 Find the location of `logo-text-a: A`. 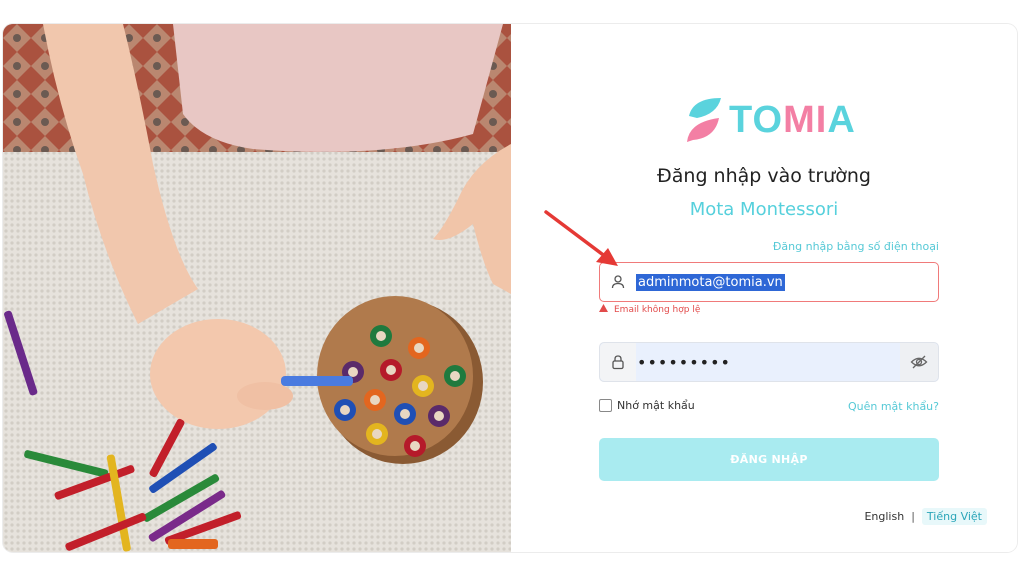

logo-text-a: A is located at coordinates (841, 119).